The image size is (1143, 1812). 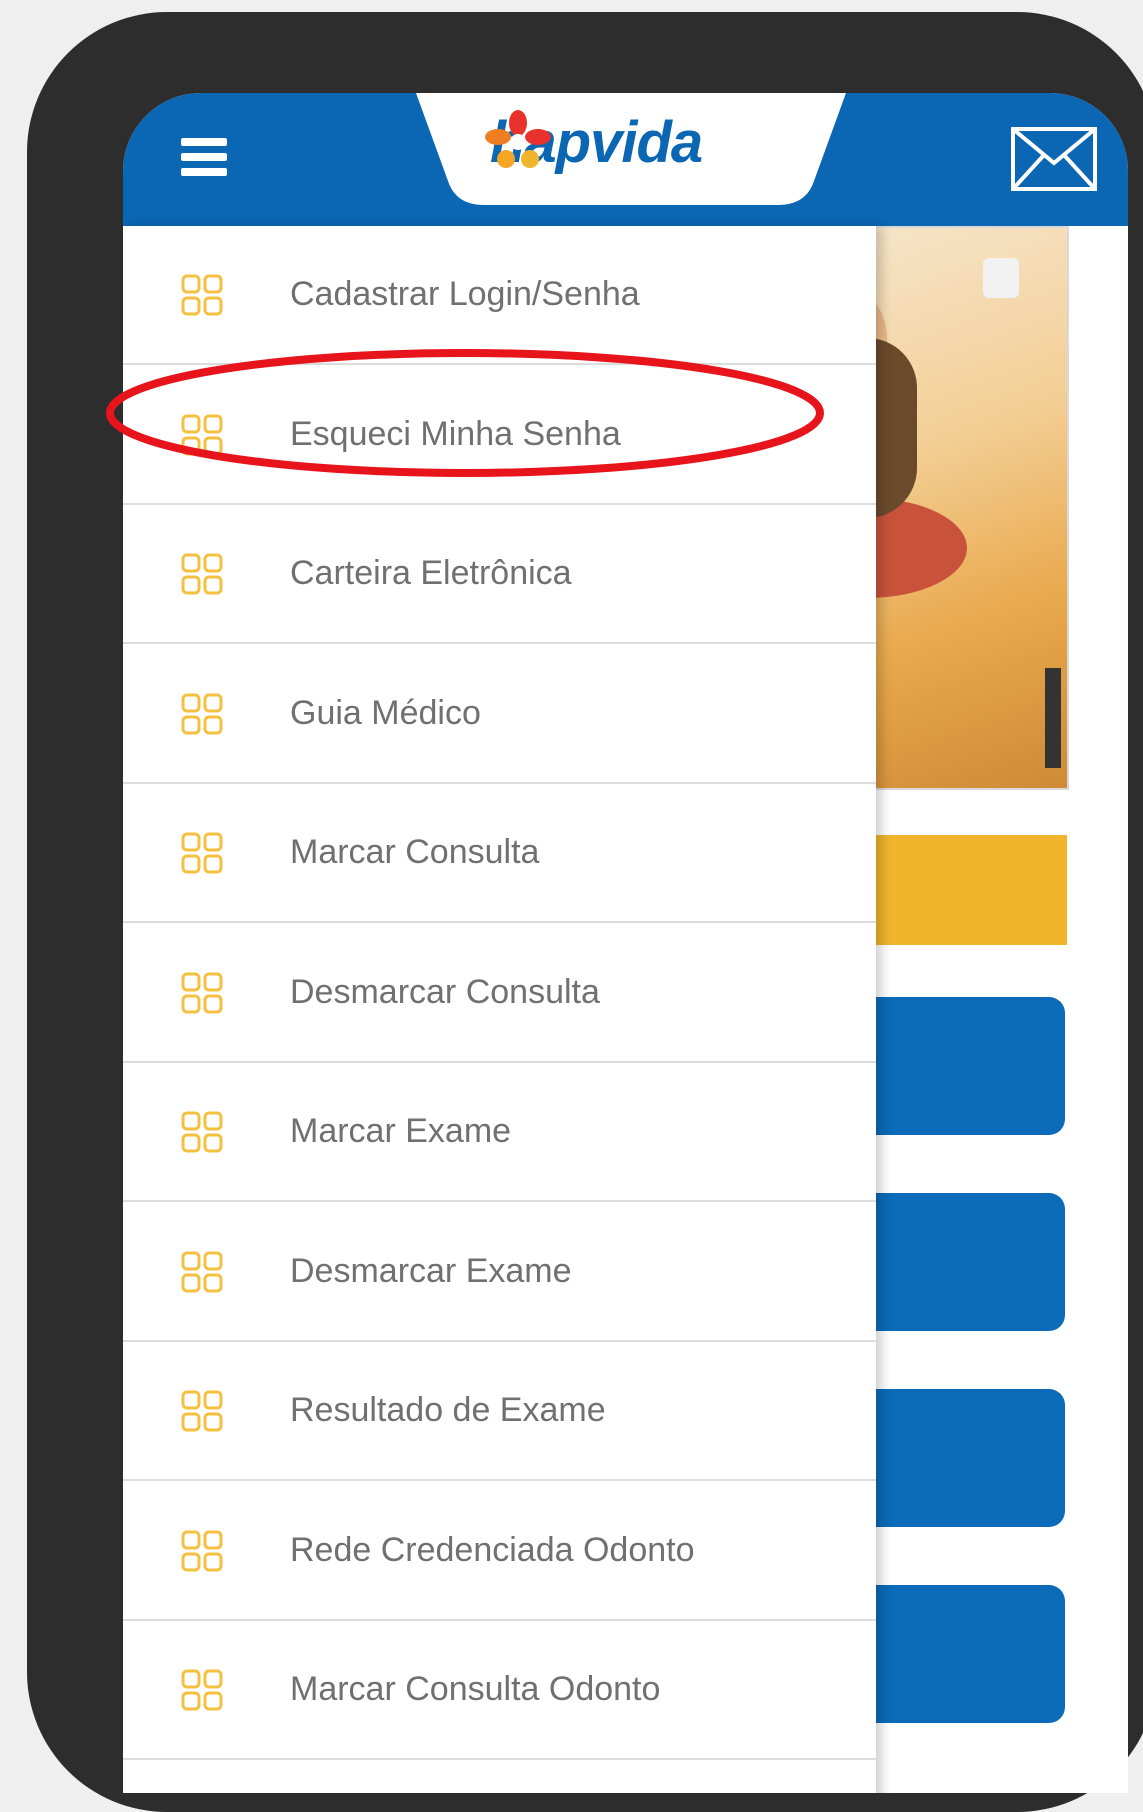 What do you see at coordinates (431, 1271) in the screenshot?
I see `drawer-menu-item-label: Desmarcar Exame` at bounding box center [431, 1271].